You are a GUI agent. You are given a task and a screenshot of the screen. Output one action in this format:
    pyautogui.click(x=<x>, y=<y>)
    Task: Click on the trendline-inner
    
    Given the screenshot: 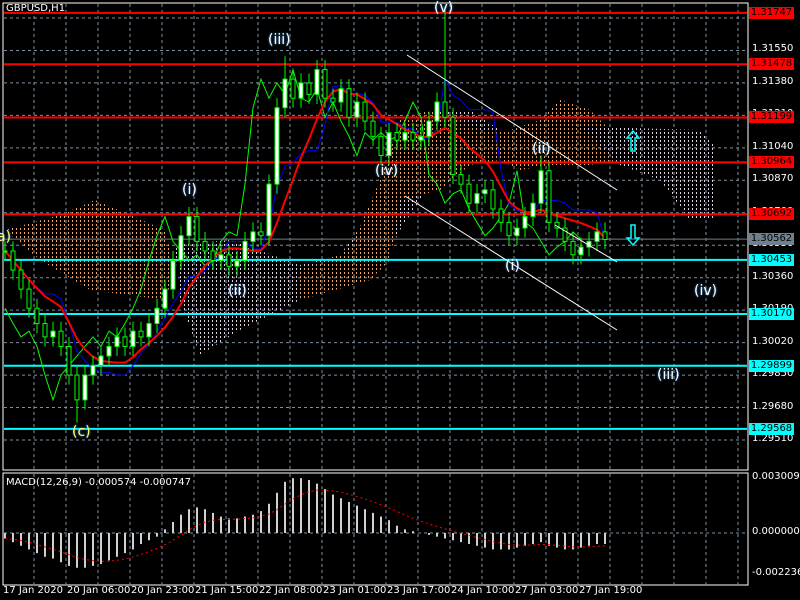 What is the action you would take?
    pyautogui.click(x=586, y=243)
    